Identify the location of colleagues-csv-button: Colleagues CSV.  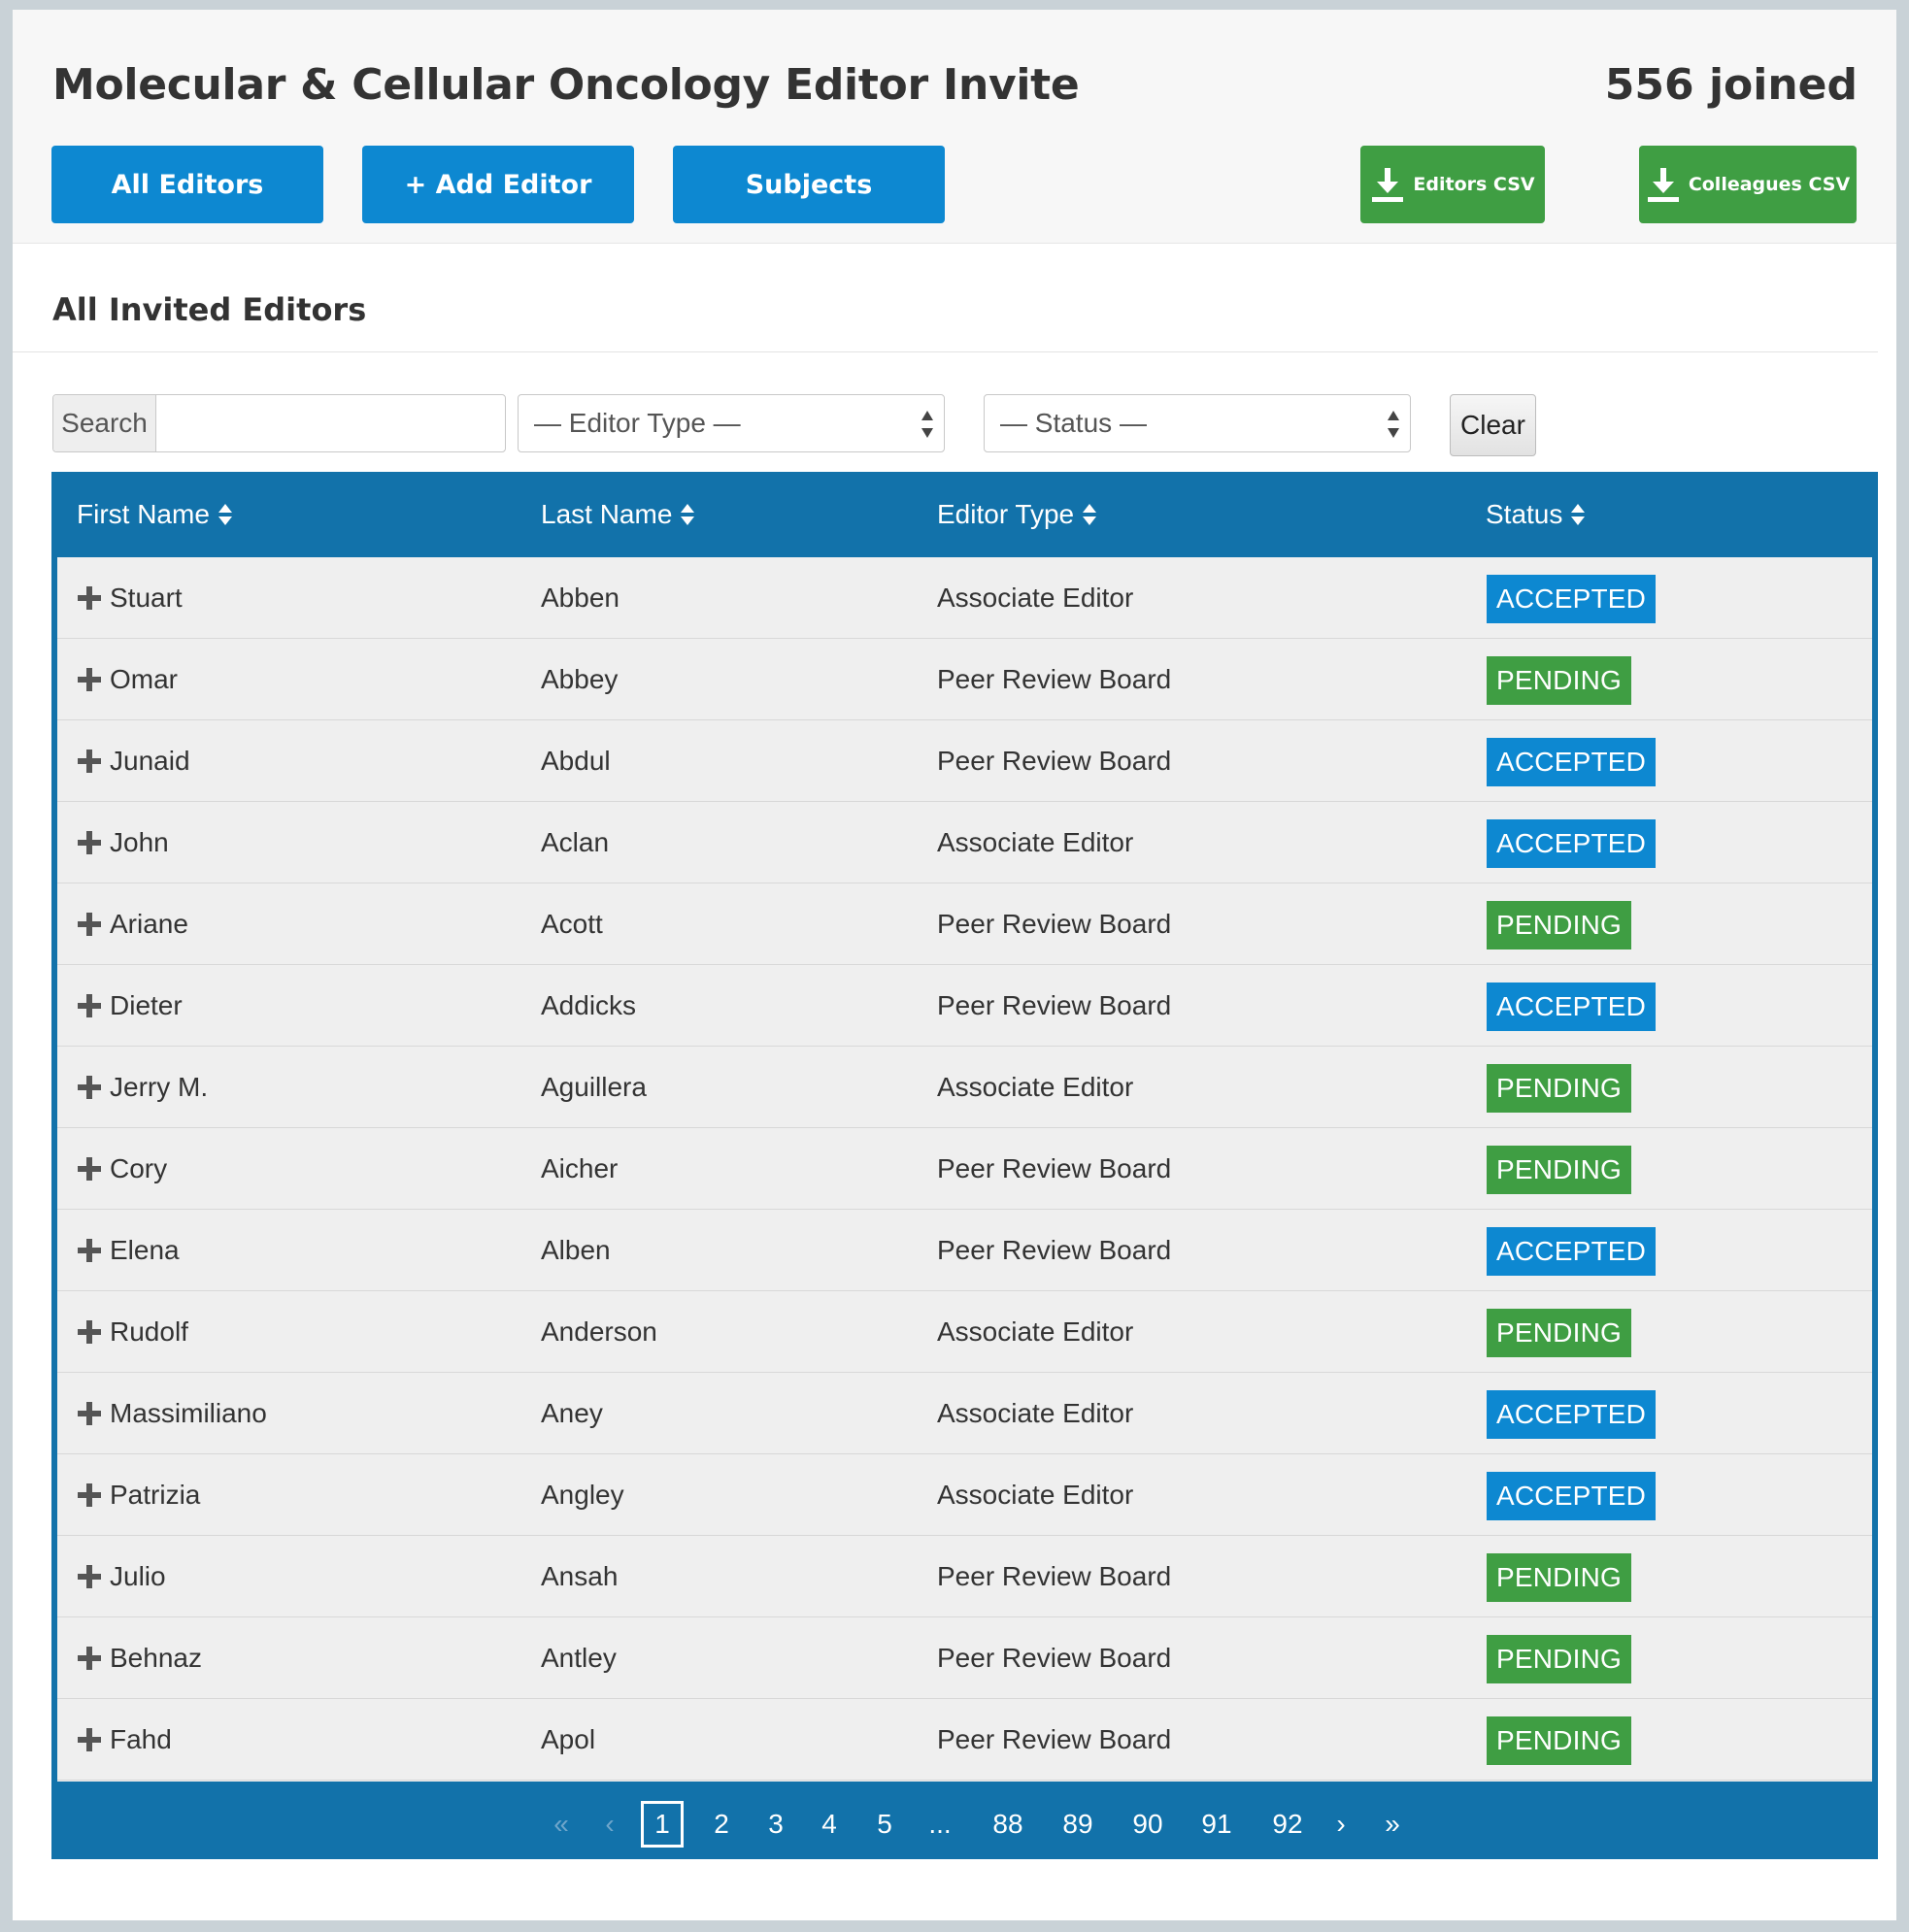
(1748, 184).